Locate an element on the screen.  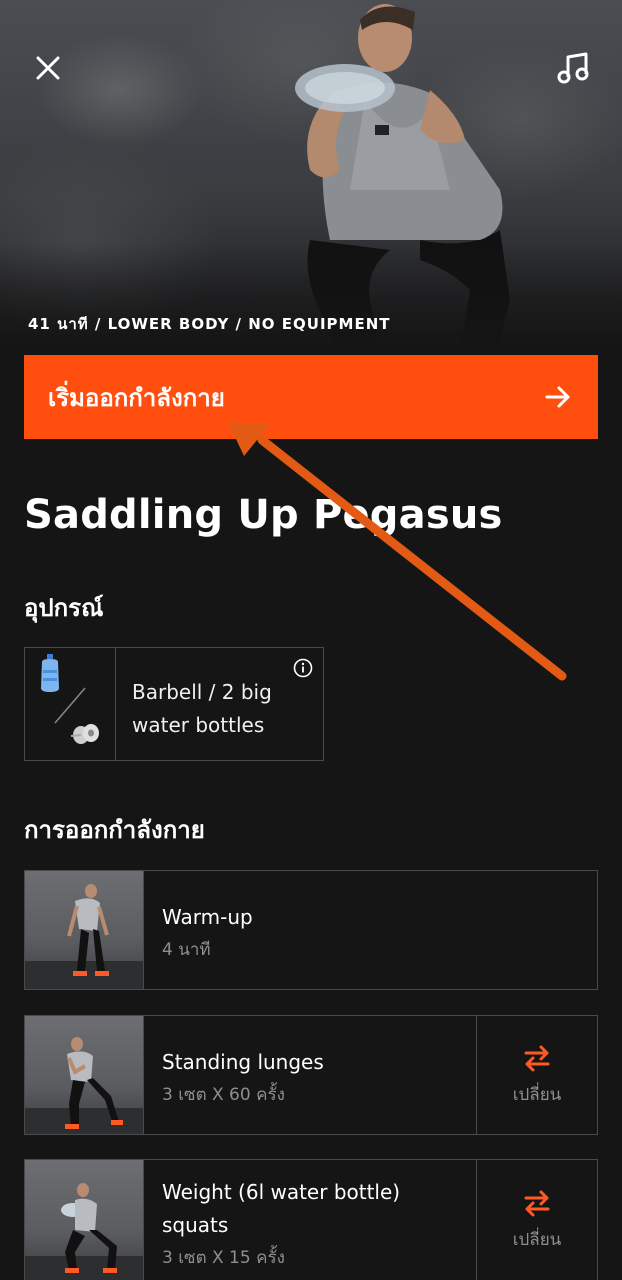
equipment-description: Barbell / 2 big water bottles is located at coordinates (219, 704).